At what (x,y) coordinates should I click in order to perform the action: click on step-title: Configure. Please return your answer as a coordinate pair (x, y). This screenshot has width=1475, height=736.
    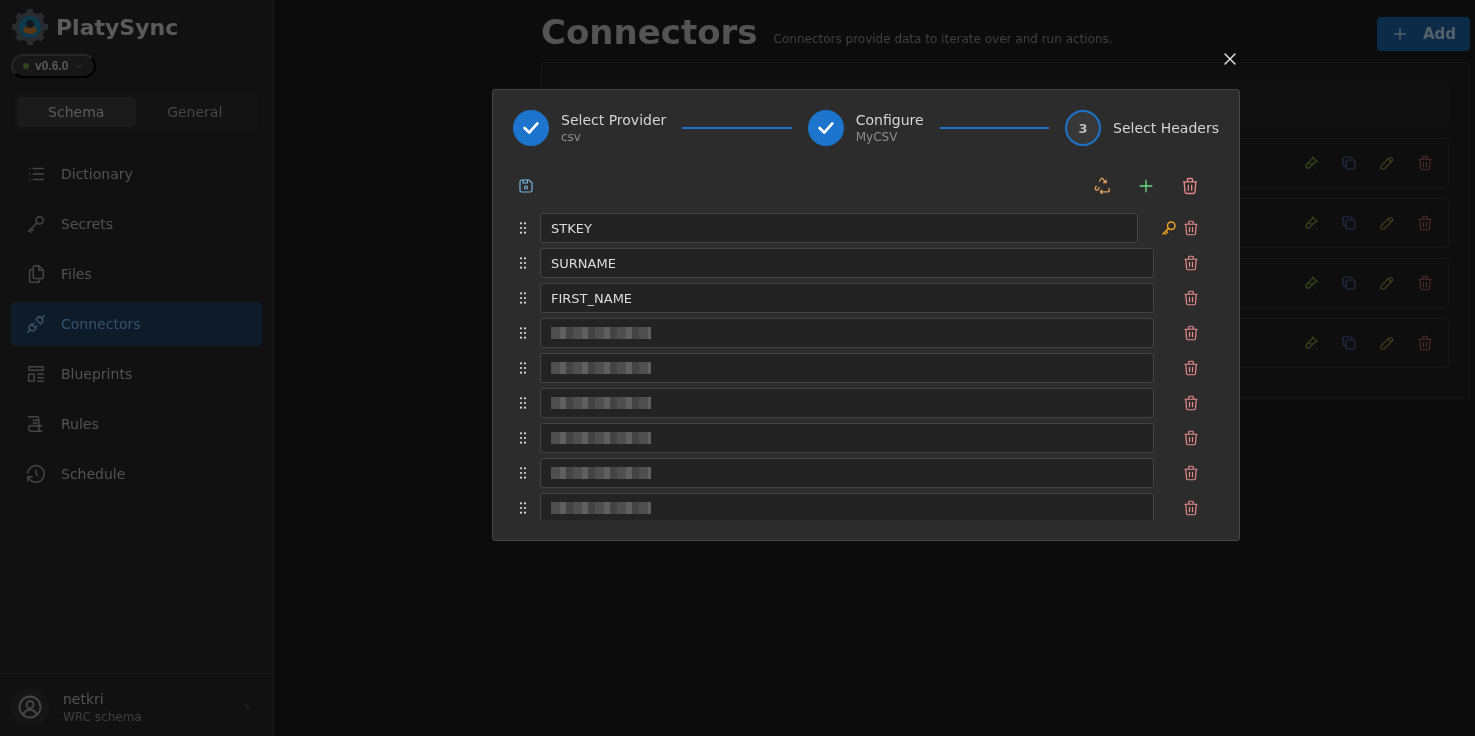
    Looking at the image, I should click on (889, 120).